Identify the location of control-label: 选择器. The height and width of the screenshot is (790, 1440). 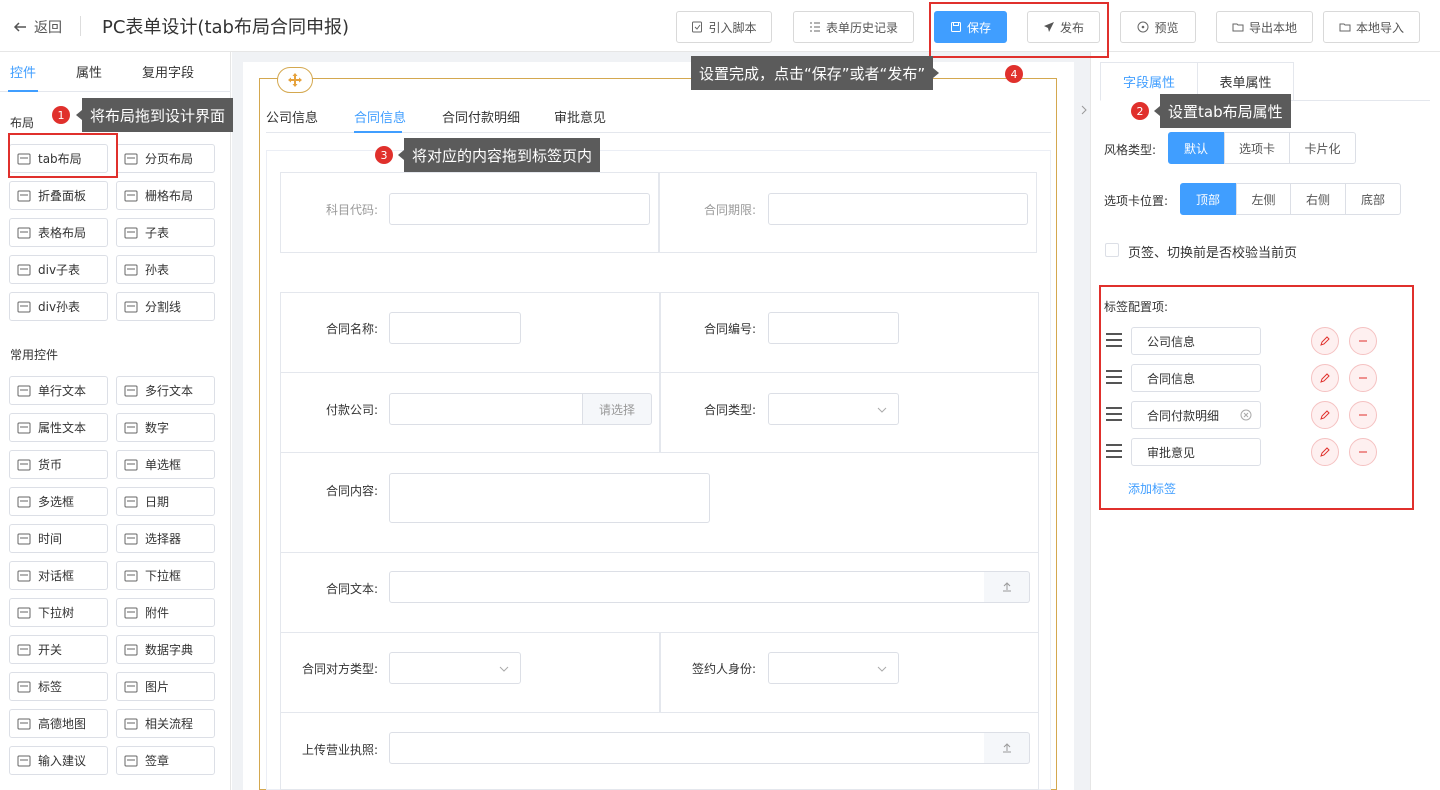
(163, 539).